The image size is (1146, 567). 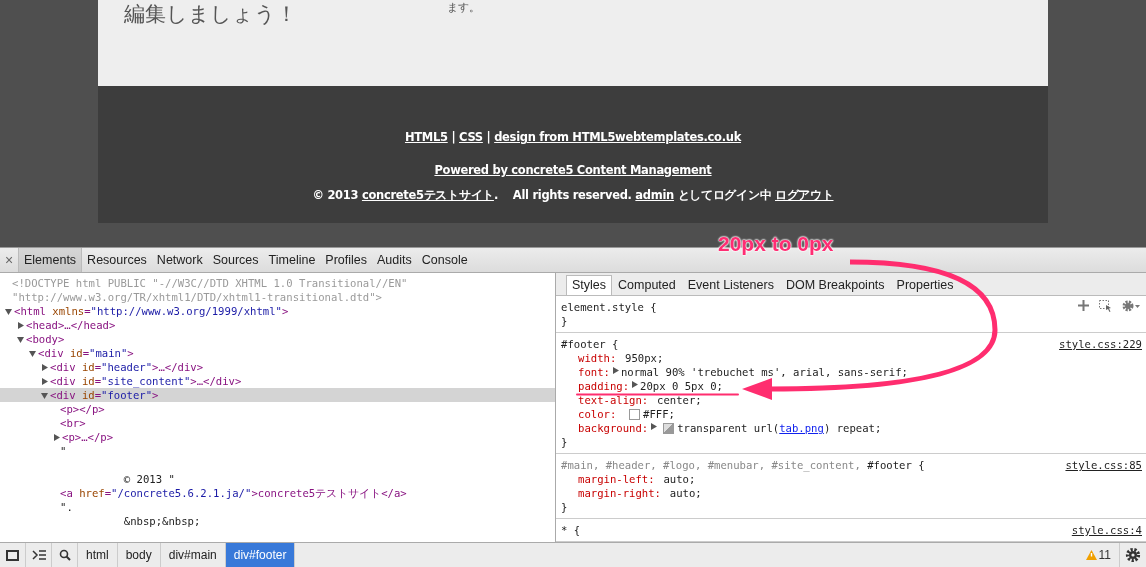 What do you see at coordinates (1106, 530) in the screenshot?
I see `source-link: style.css:4` at bounding box center [1106, 530].